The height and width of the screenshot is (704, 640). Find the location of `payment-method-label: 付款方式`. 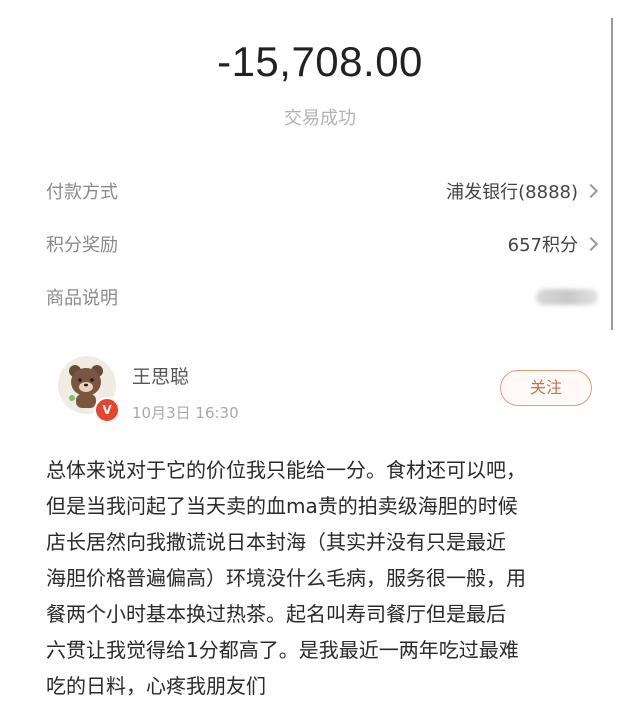

payment-method-label: 付款方式 is located at coordinates (82, 192).